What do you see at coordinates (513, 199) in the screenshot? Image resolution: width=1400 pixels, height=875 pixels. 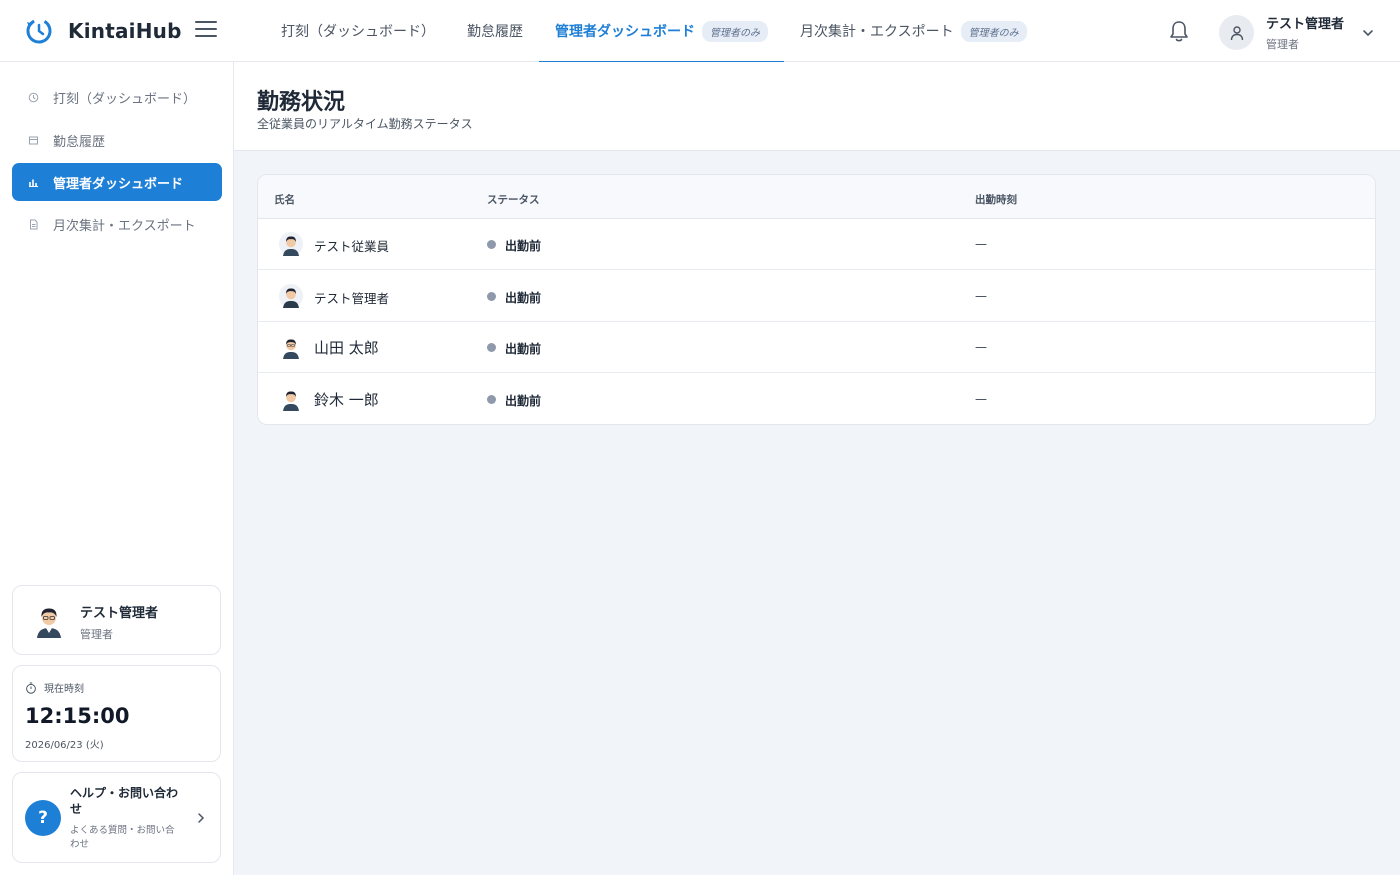 I see `column-header-status: ステータス` at bounding box center [513, 199].